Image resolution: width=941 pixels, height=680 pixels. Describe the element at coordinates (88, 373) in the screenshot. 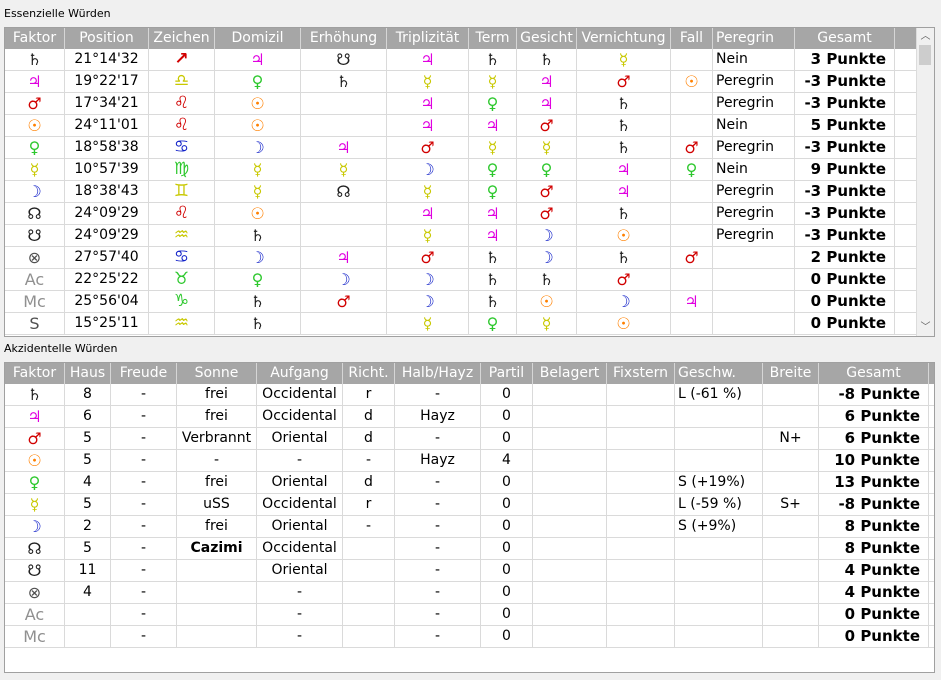

I see `accidental-header-haus: Haus` at that location.